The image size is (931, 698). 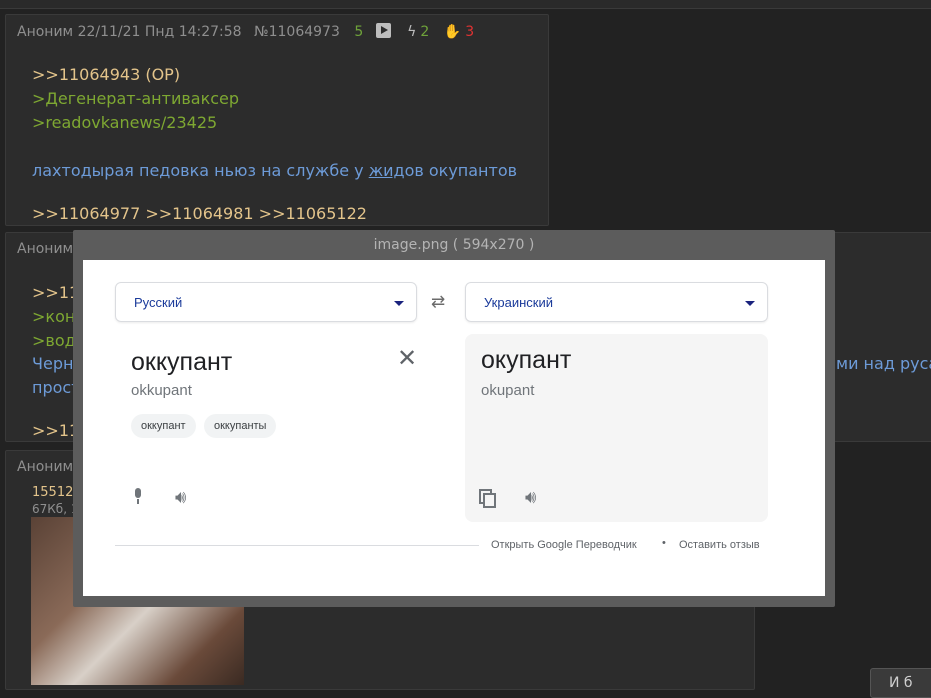 I want to click on top-strip, so click(x=465, y=4).